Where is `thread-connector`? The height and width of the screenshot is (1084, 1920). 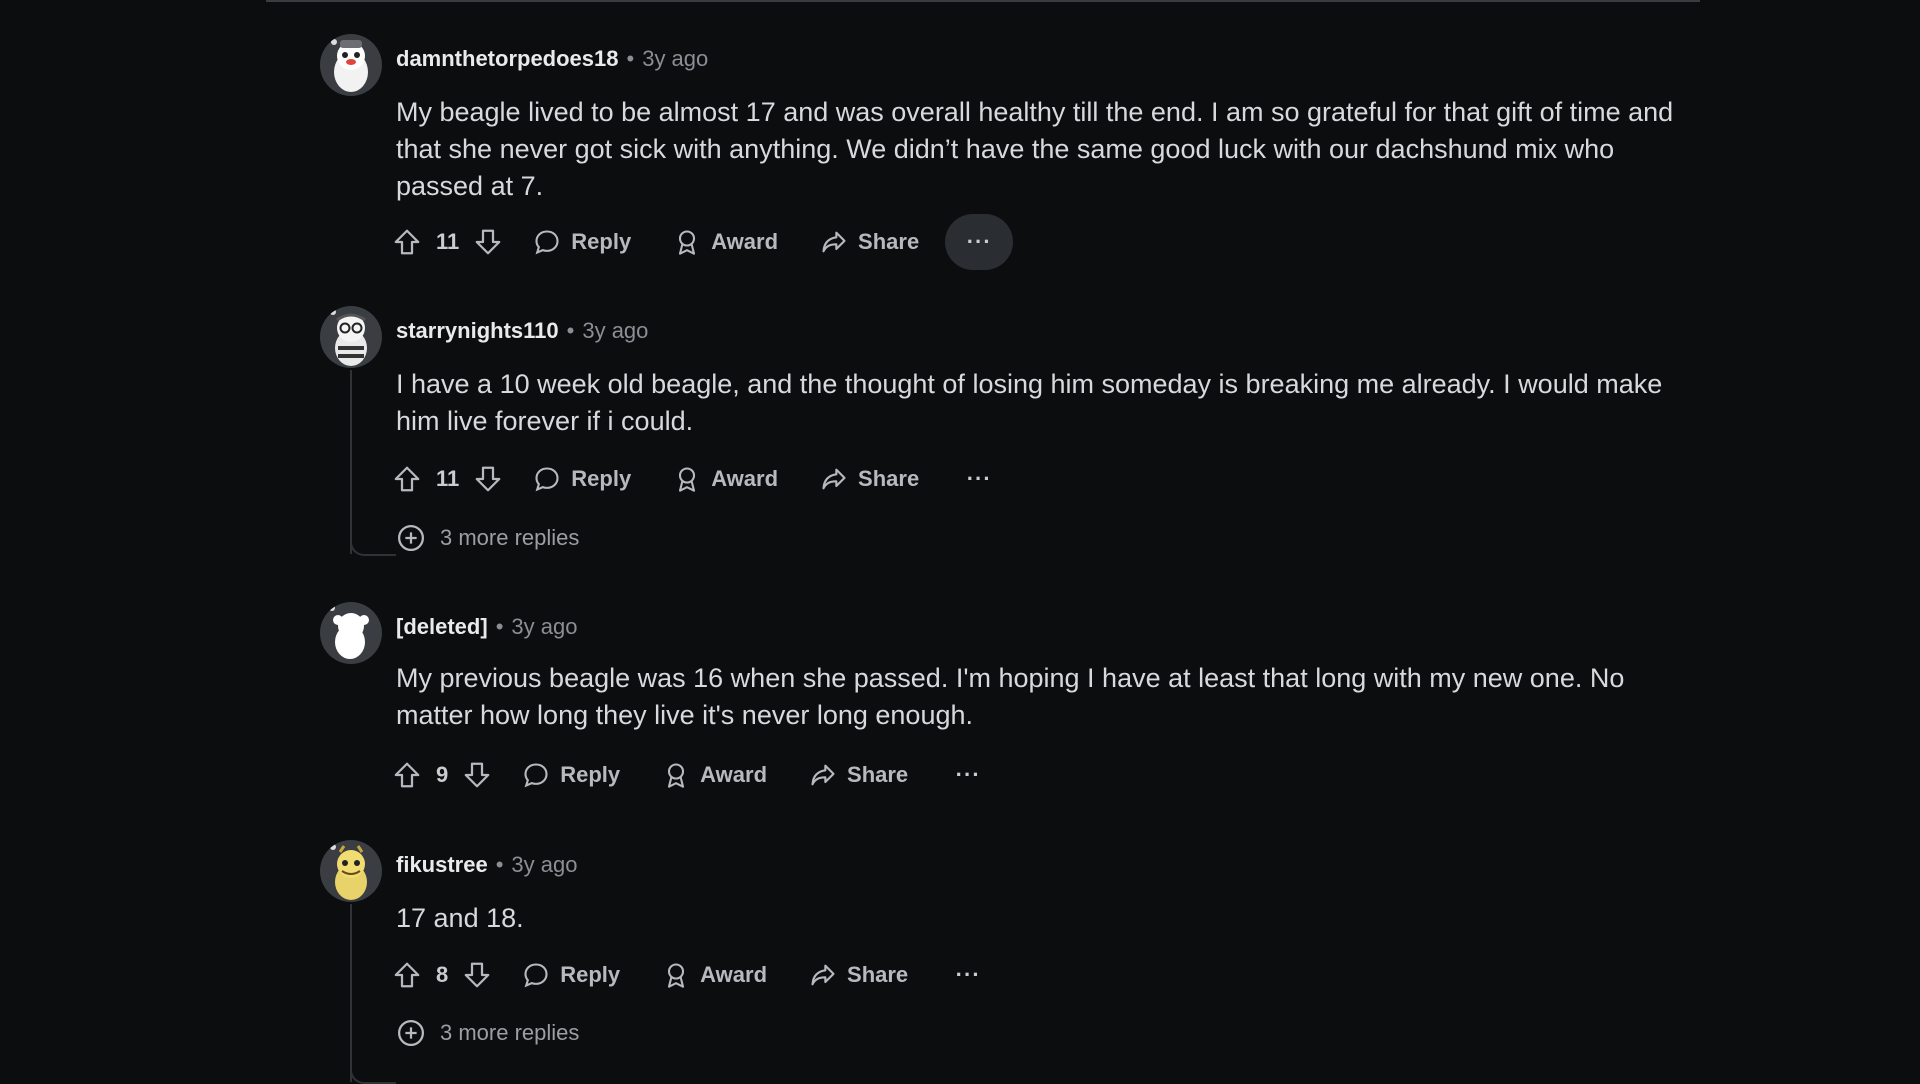 thread-connector is located at coordinates (373, 541).